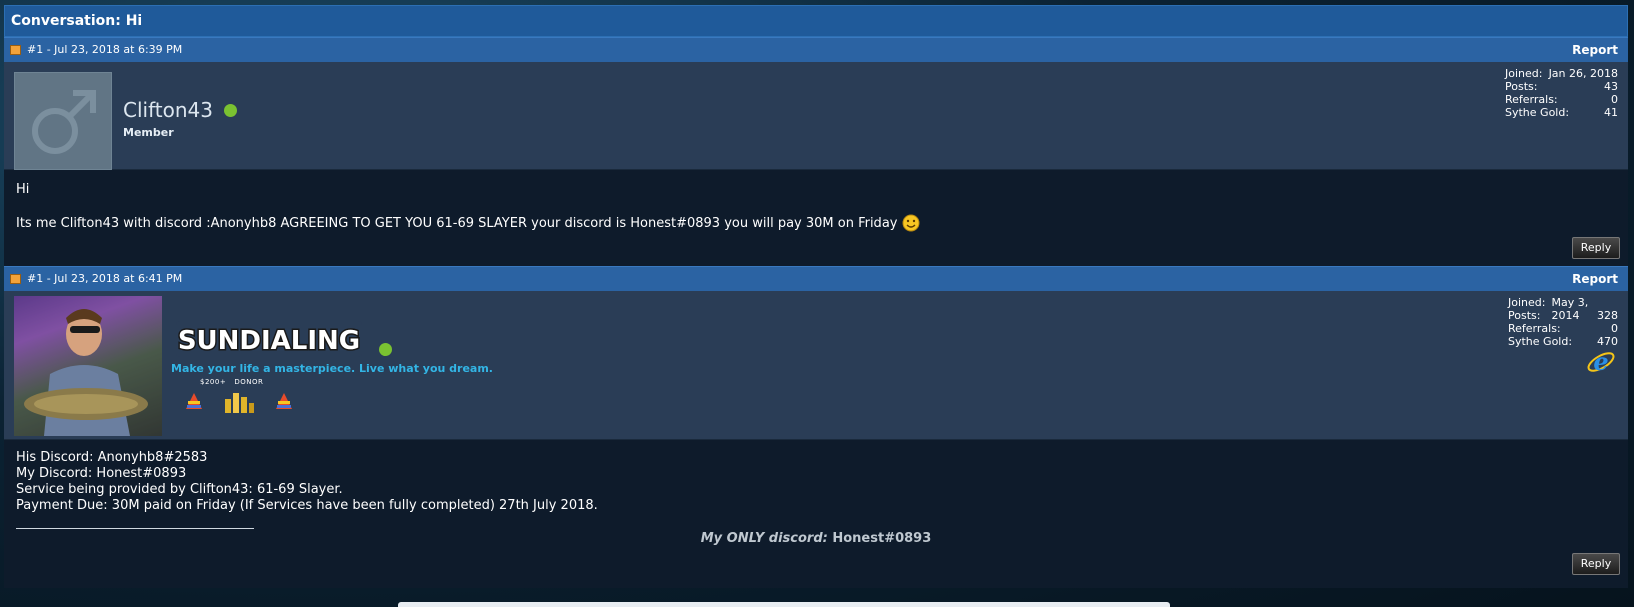 The image size is (1634, 607). What do you see at coordinates (911, 223) in the screenshot?
I see `smiley-icon` at bounding box center [911, 223].